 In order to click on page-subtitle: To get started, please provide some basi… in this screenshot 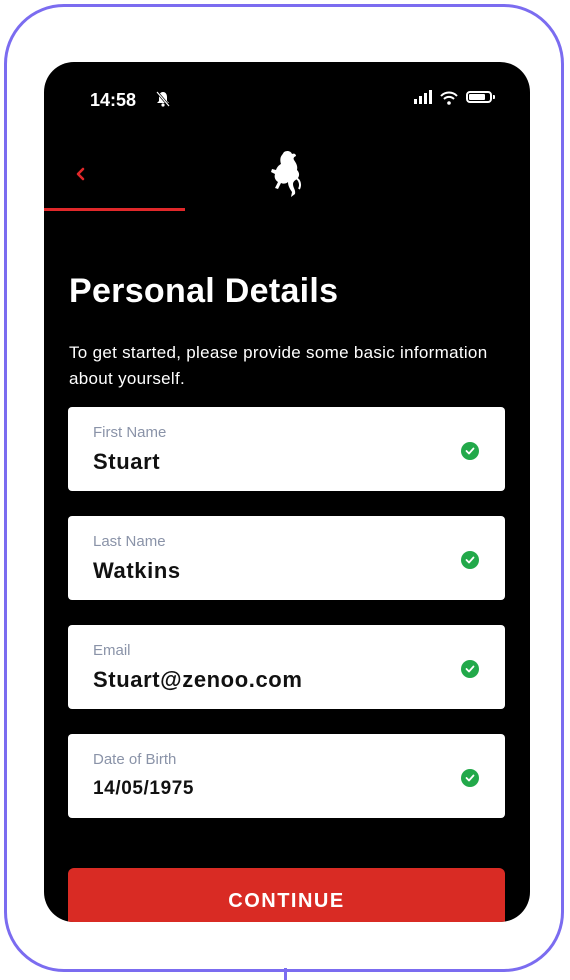, I will do `click(278, 365)`.